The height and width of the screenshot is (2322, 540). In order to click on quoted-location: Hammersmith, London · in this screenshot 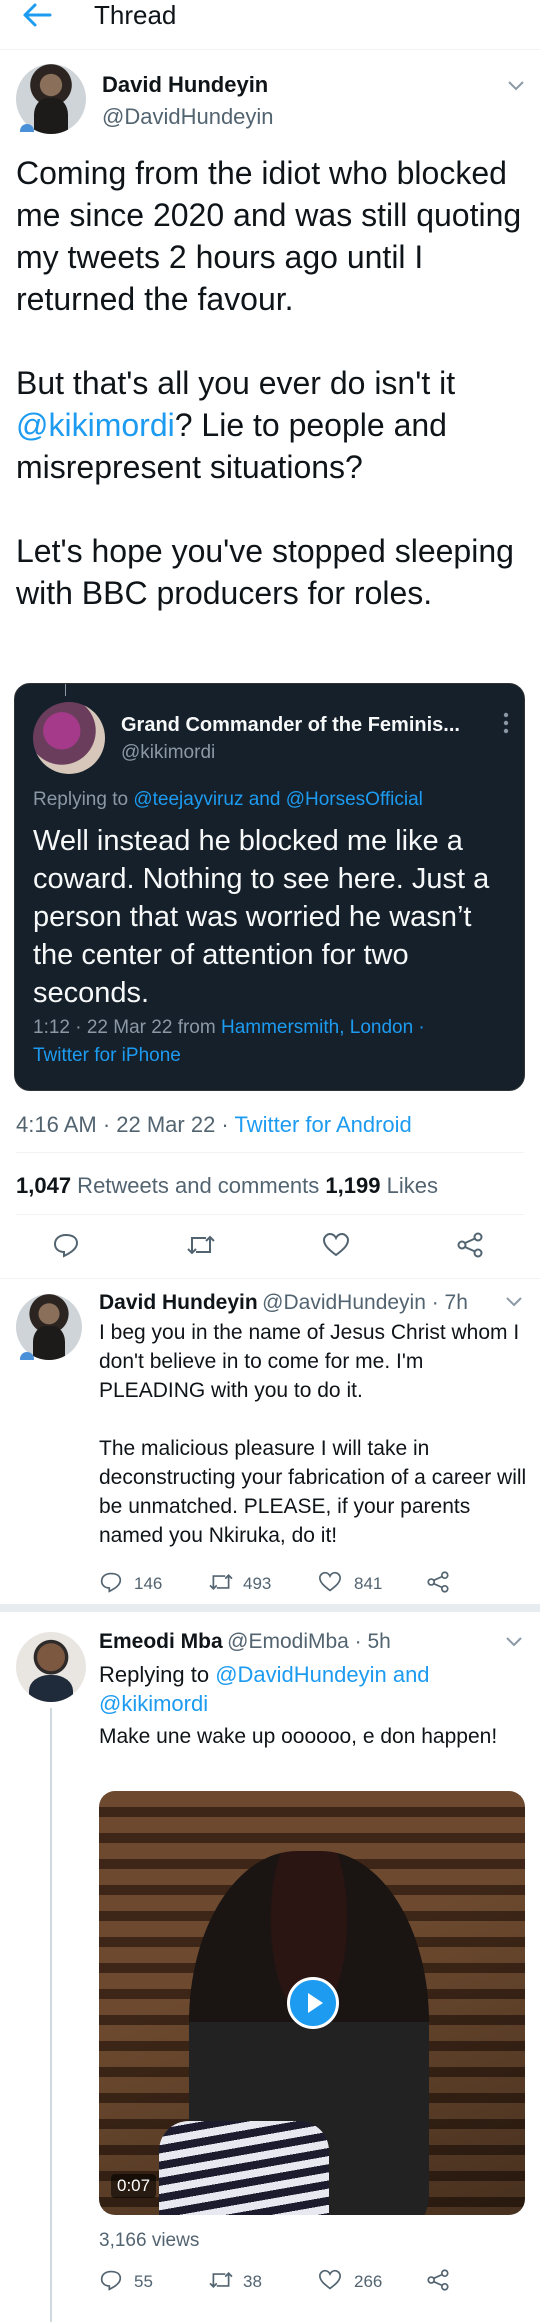, I will do `click(323, 1027)`.